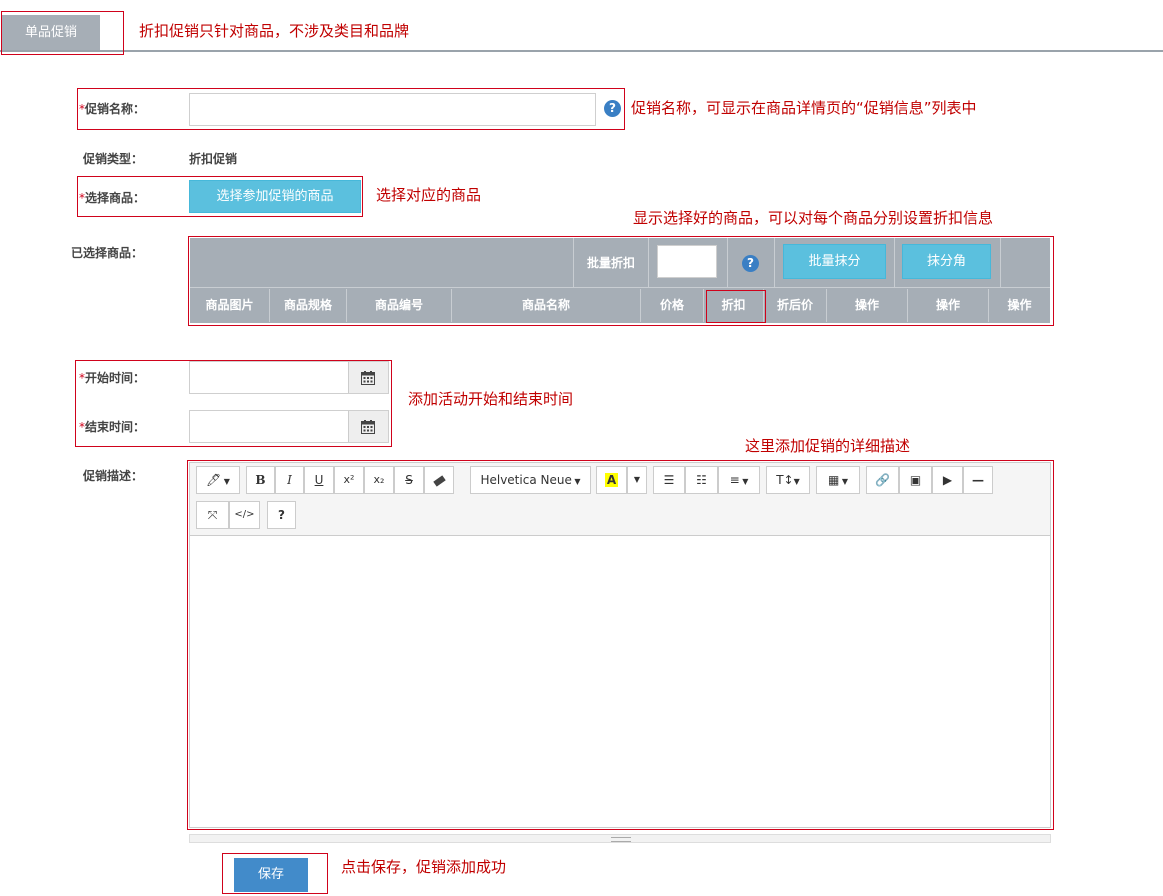 Image resolution: width=1163 pixels, height=896 pixels. What do you see at coordinates (804, 108) in the screenshot?
I see `annotation-name: 促销名称，可显示在商品详情页的“促销信息”列表中` at bounding box center [804, 108].